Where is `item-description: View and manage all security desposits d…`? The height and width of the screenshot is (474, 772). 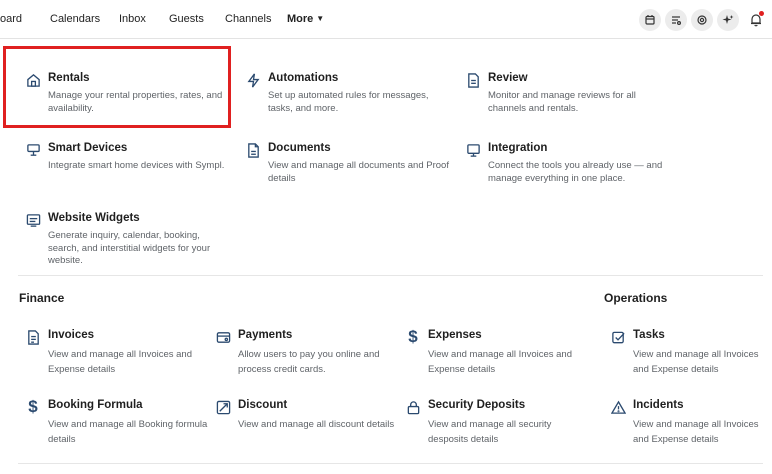 item-description: View and manage all security desposits d… is located at coordinates (490, 432).